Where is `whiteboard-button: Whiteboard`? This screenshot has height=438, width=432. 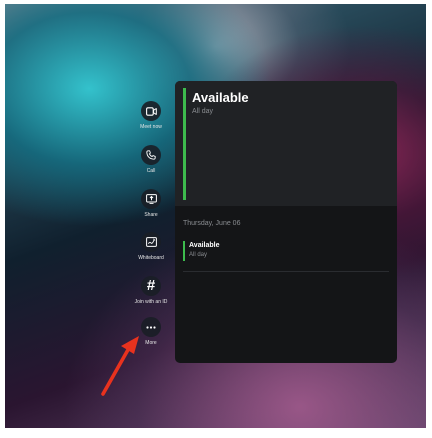 whiteboard-button: Whiteboard is located at coordinates (151, 246).